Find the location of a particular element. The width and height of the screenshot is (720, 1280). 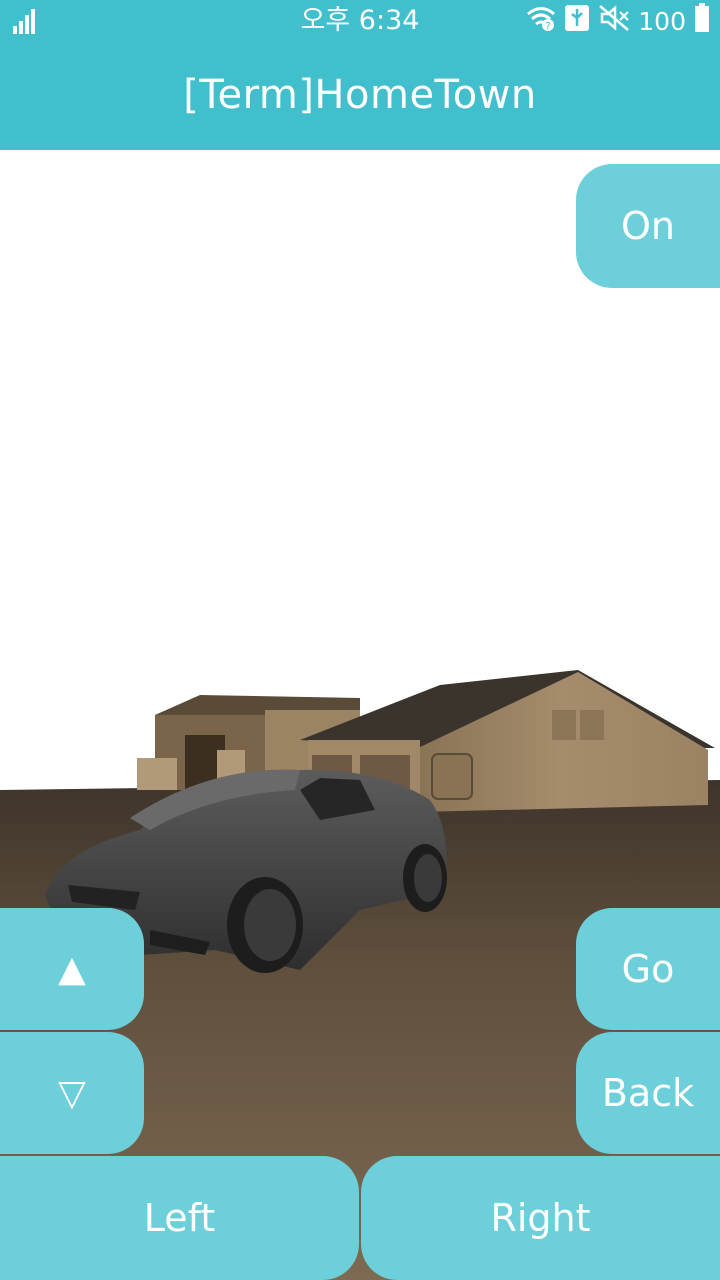

down-button: ▽ is located at coordinates (72, 1093).